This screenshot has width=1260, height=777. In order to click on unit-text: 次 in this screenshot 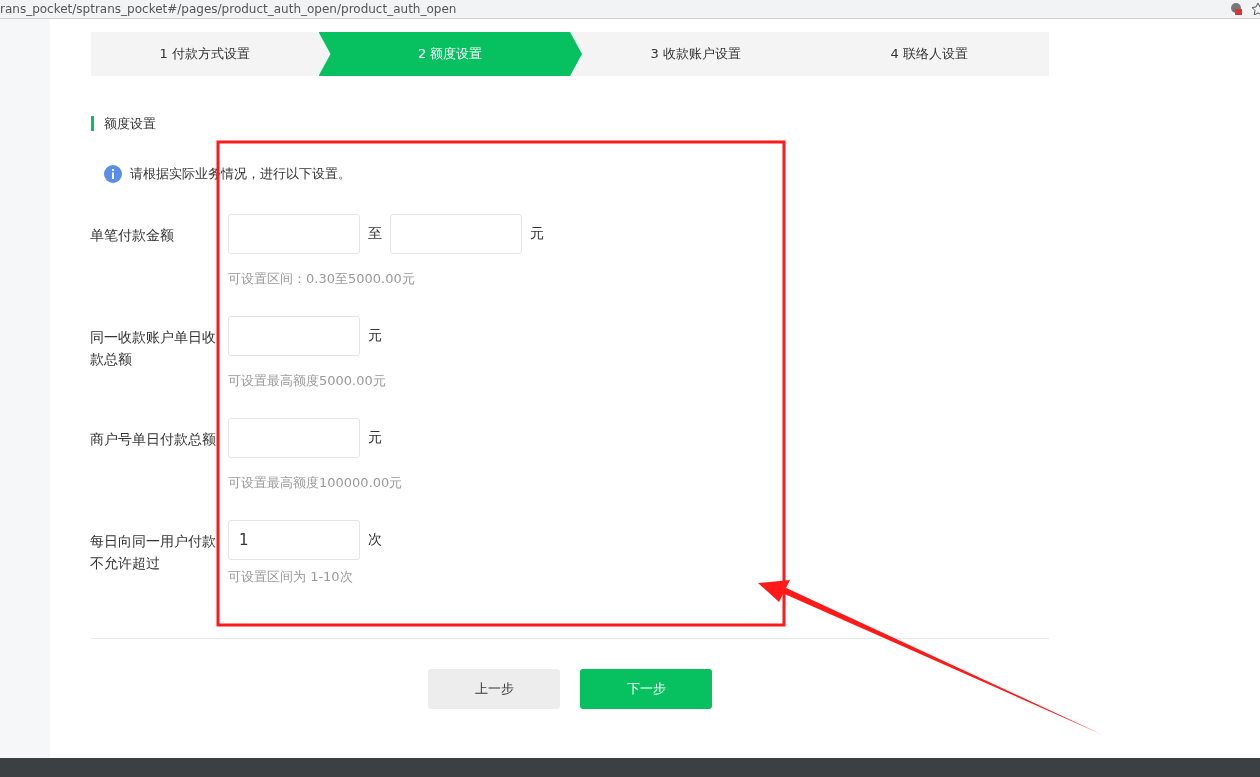, I will do `click(375, 540)`.